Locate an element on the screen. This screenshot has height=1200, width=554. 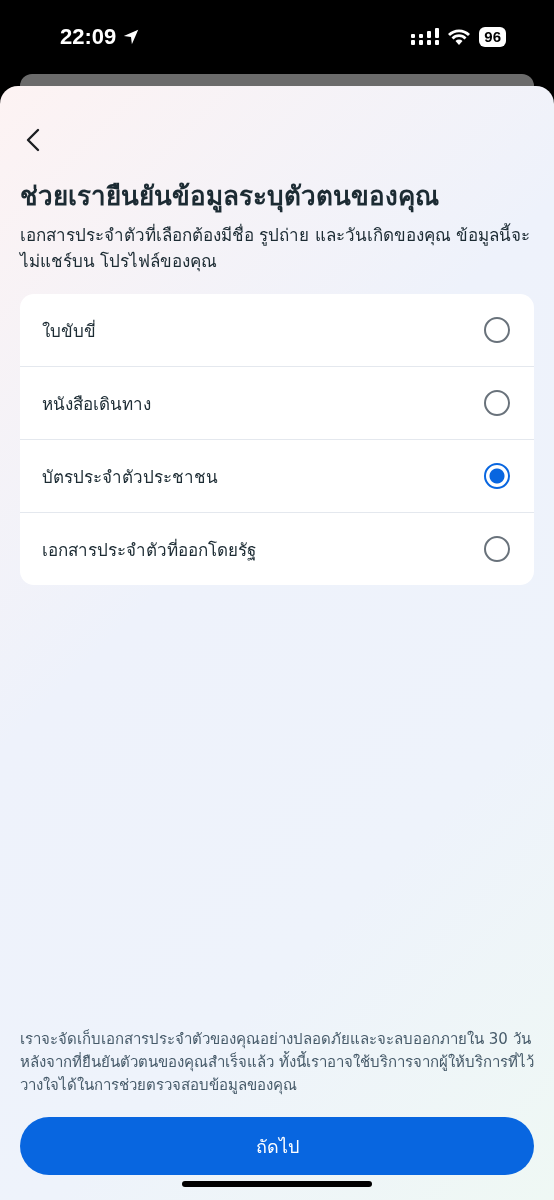
option-row: เอกสารประจำตัวที่ออกโดยรัฐ is located at coordinates (277, 548).